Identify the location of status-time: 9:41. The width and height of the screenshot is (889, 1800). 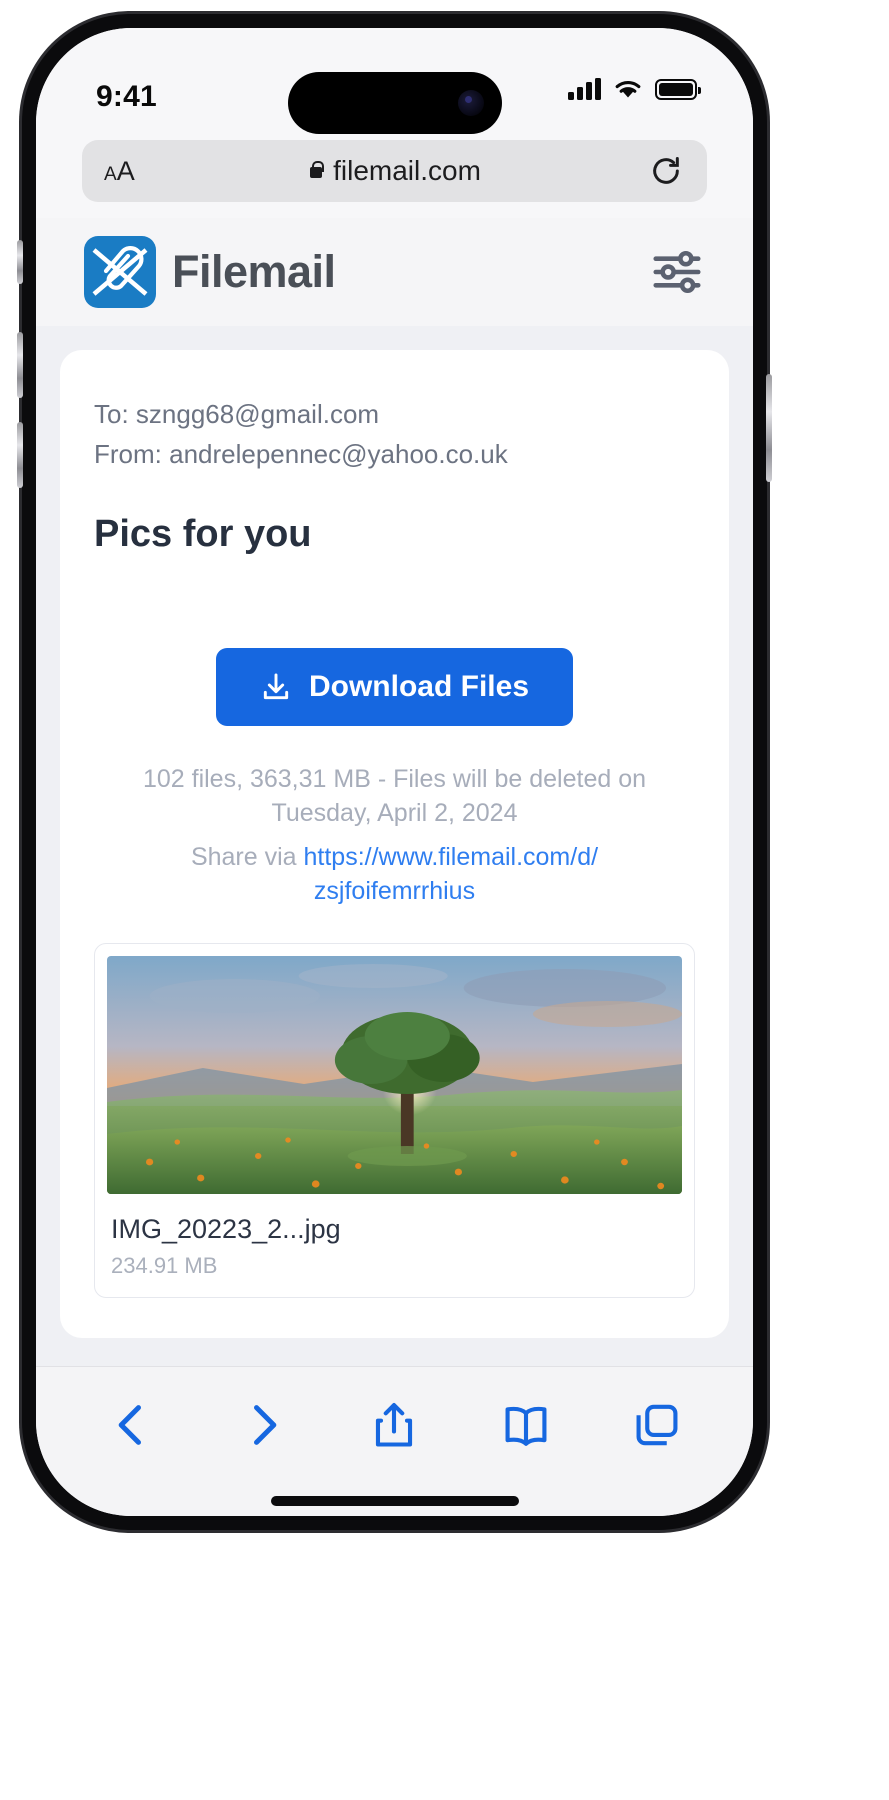
(126, 96).